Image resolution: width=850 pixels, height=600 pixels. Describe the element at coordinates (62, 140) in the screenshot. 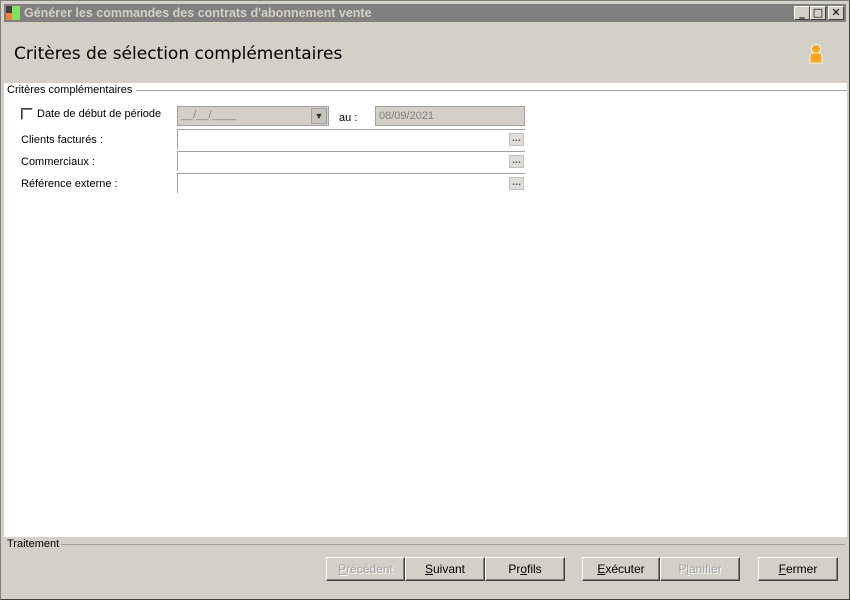

I see `clients-label: Clients facturés :` at that location.